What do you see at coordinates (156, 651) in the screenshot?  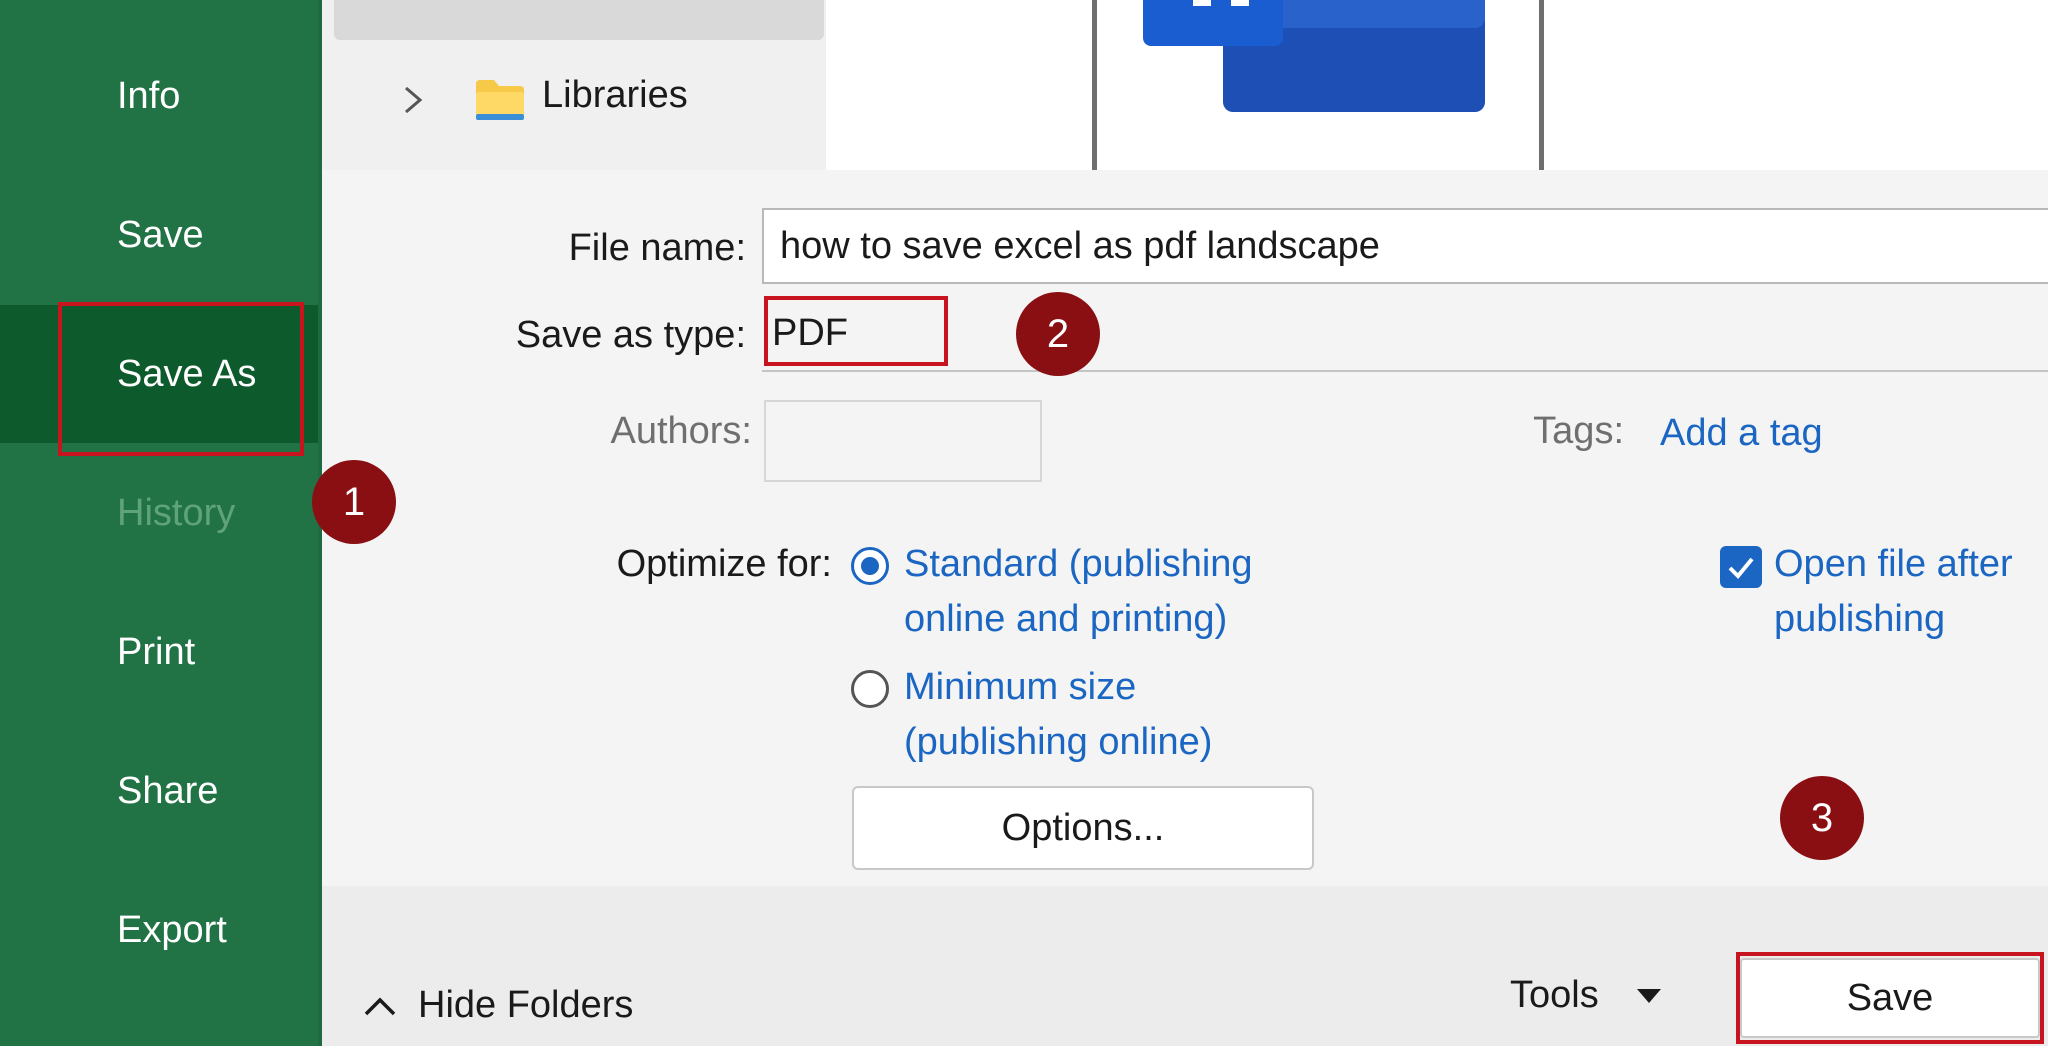 I see `sidebar-item-label: Print` at bounding box center [156, 651].